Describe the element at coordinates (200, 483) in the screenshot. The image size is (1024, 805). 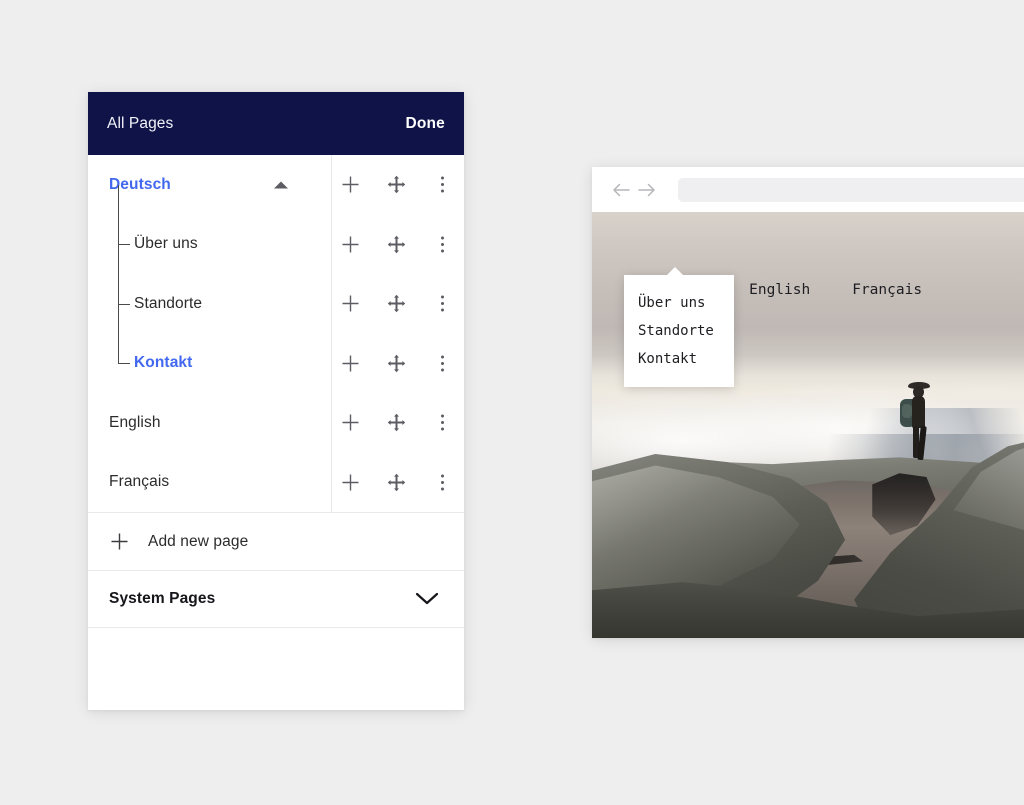
I see `page-row-label-cell: Français` at that location.